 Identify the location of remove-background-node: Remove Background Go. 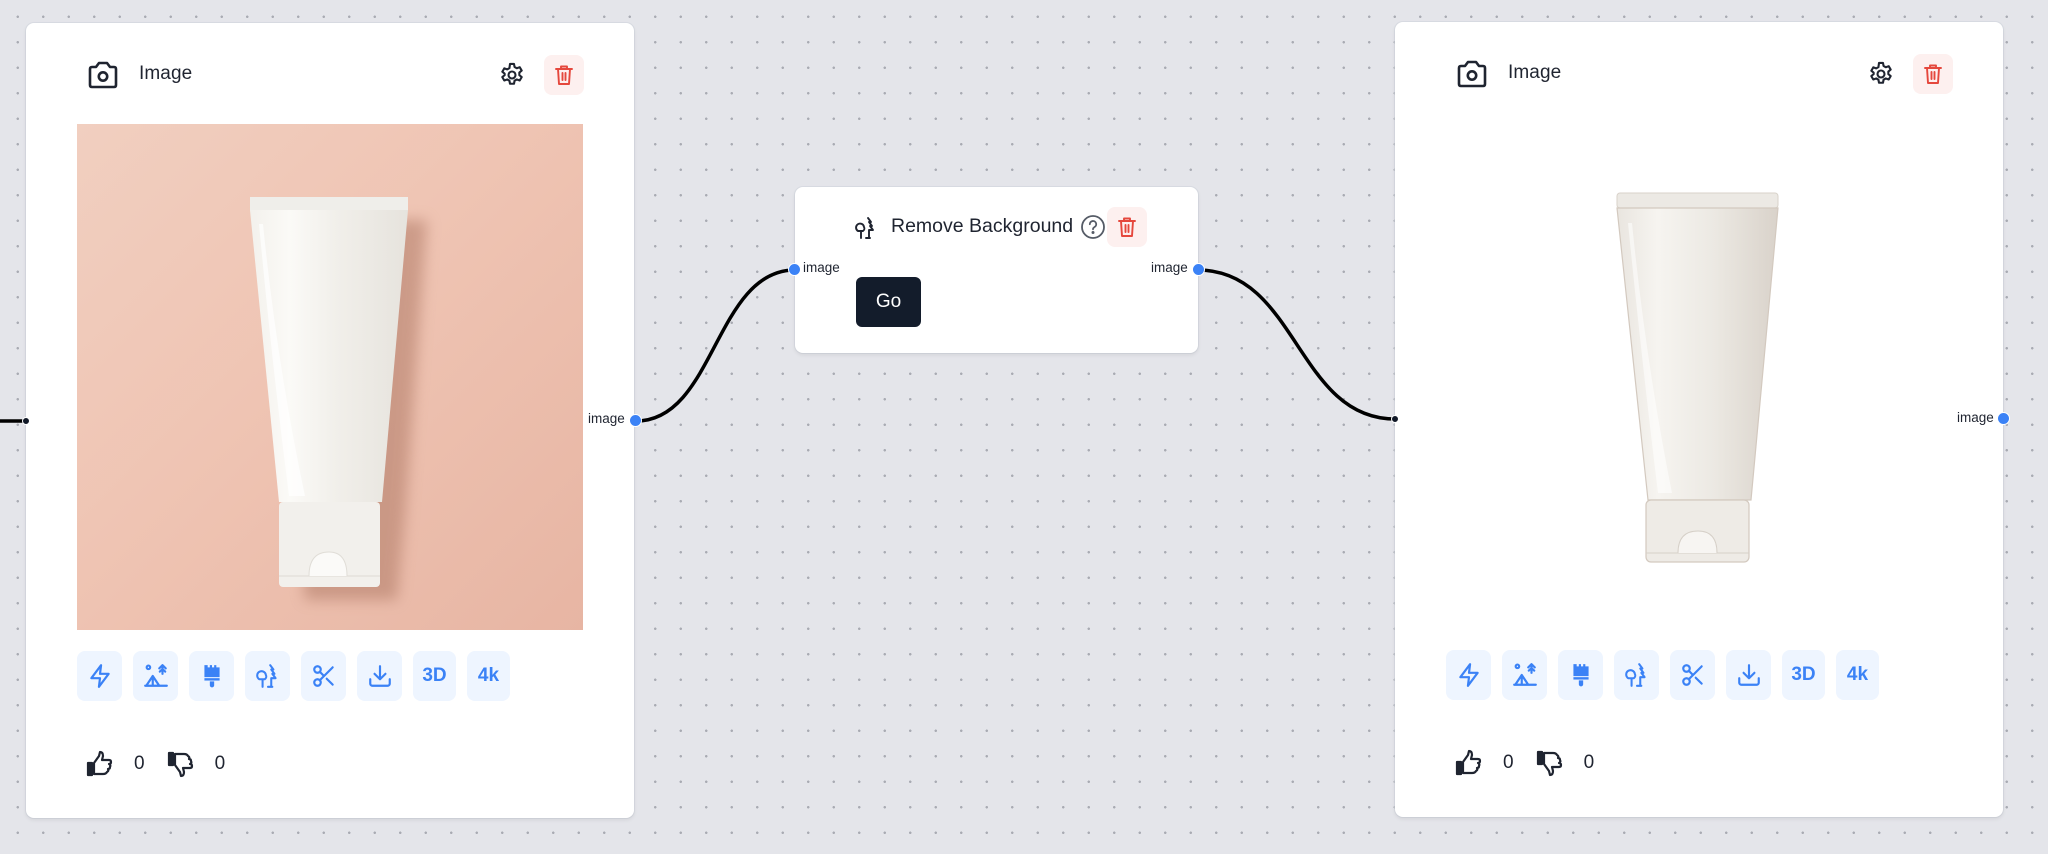
(996, 270).